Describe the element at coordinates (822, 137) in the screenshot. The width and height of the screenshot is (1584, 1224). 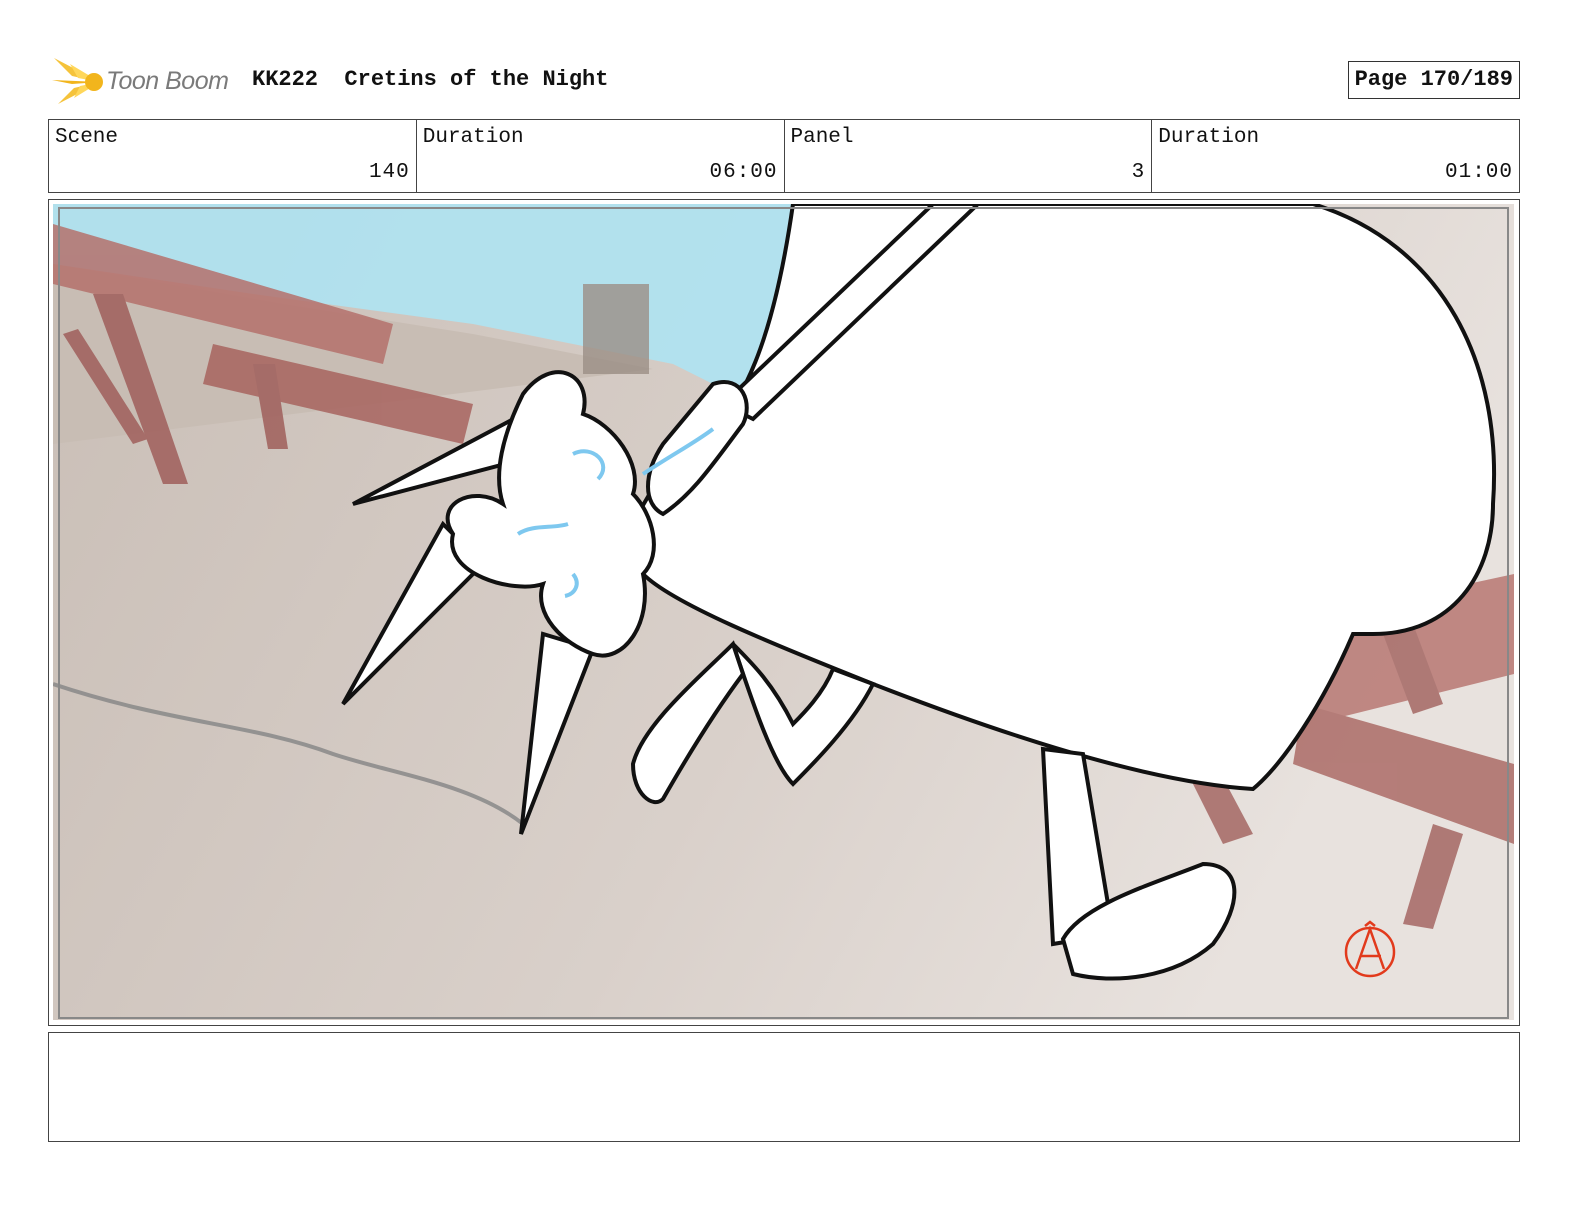
I see `panel-label: Panel` at that location.